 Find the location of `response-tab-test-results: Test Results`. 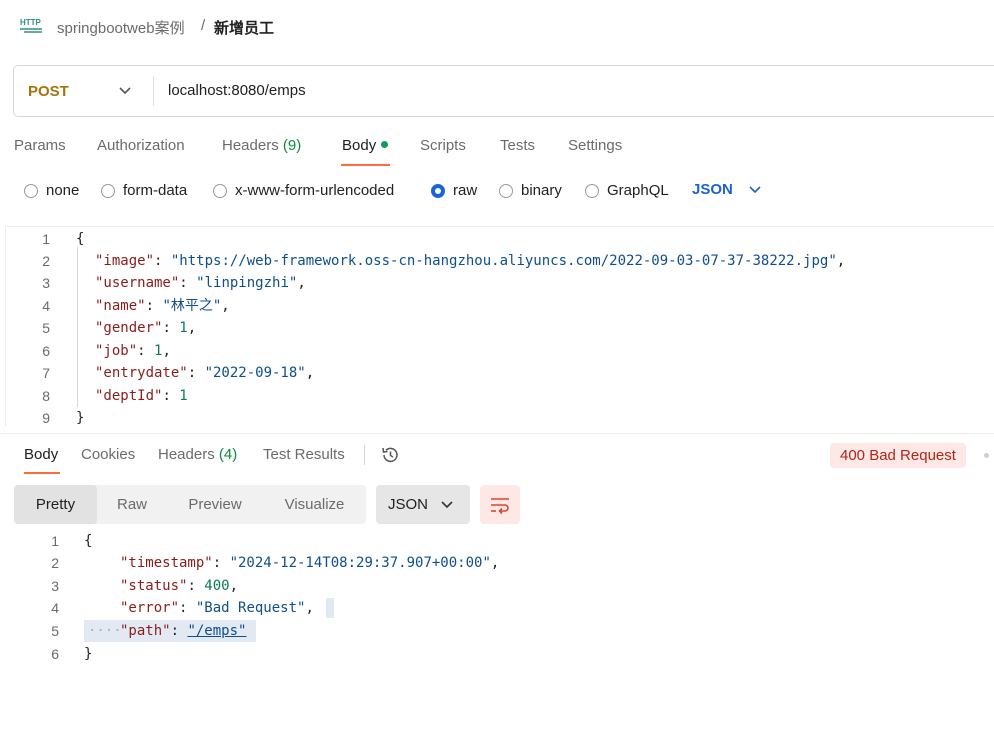

response-tab-test-results: Test Results is located at coordinates (304, 454).